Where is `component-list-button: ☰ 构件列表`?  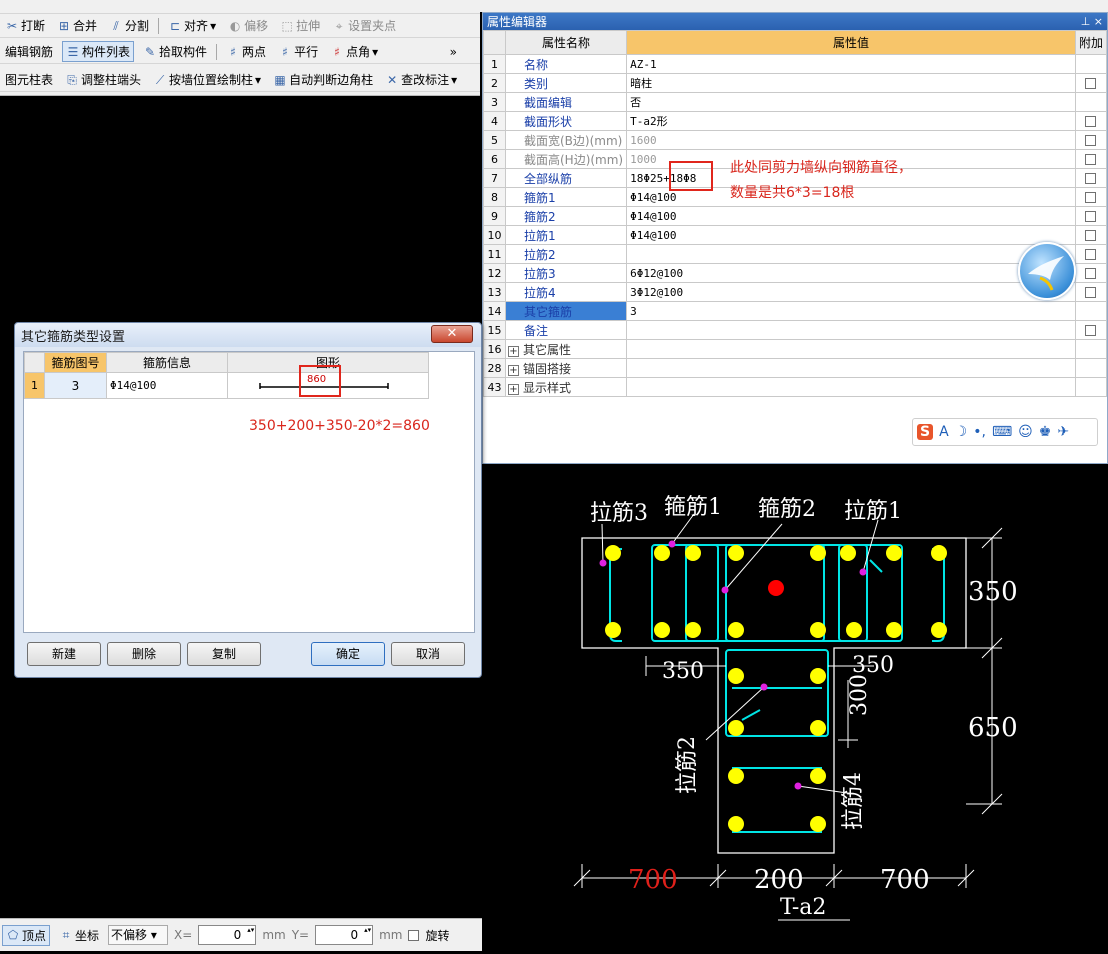 component-list-button: ☰ 构件列表 is located at coordinates (98, 51).